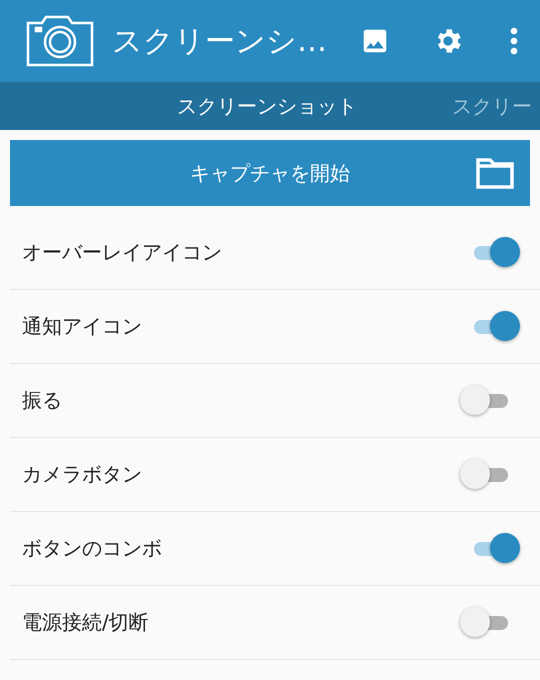 Image resolution: width=540 pixels, height=680 pixels. Describe the element at coordinates (492, 106) in the screenshot. I see `tab: スクリー` at that location.